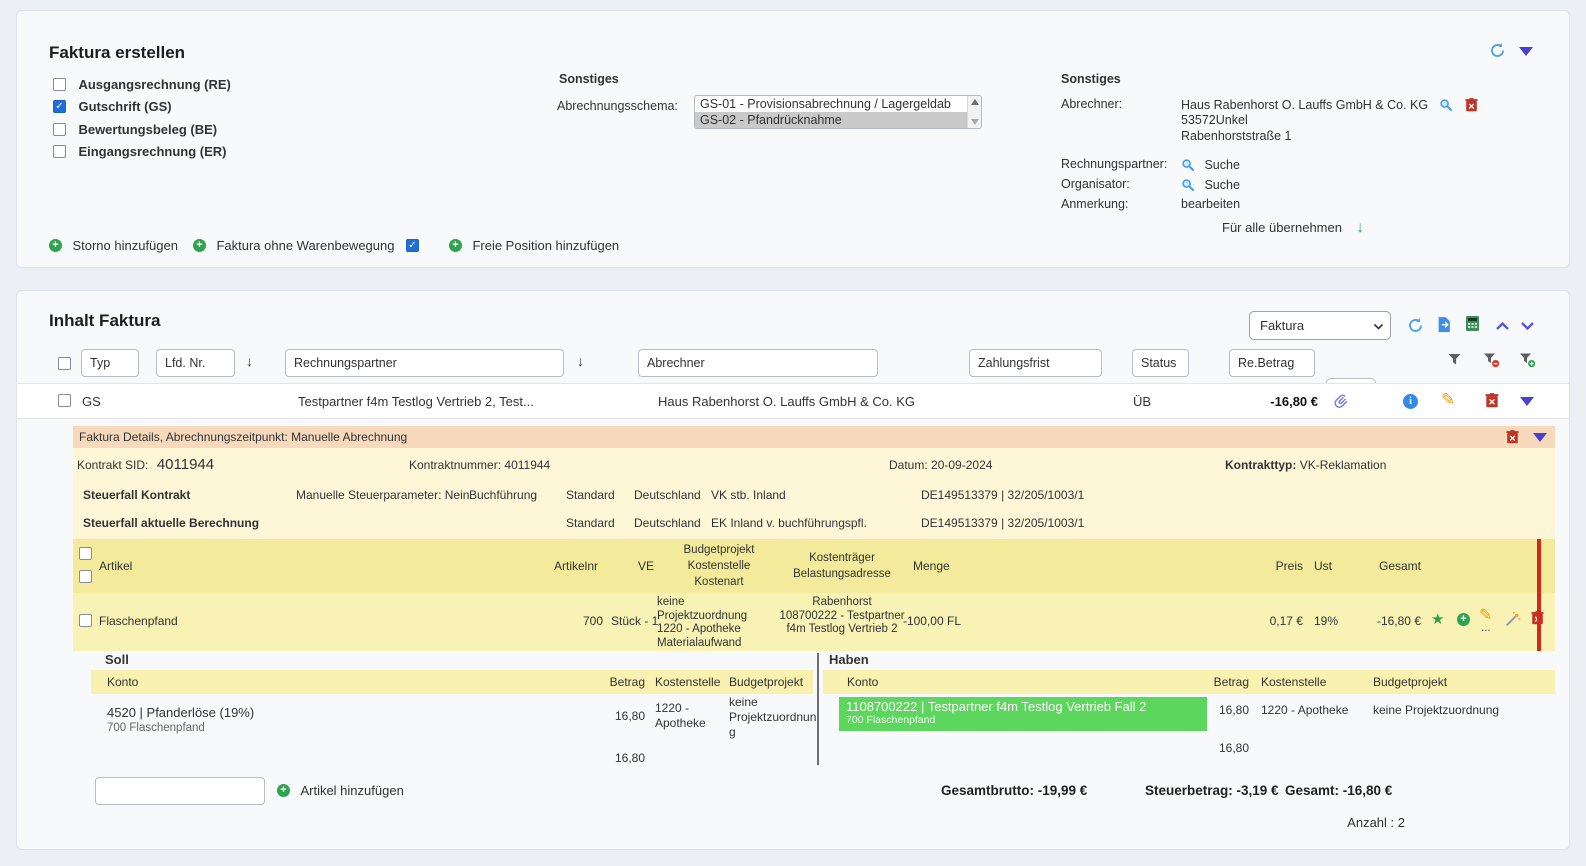  I want to click on edit-icon: ✎, so click(1448, 399).